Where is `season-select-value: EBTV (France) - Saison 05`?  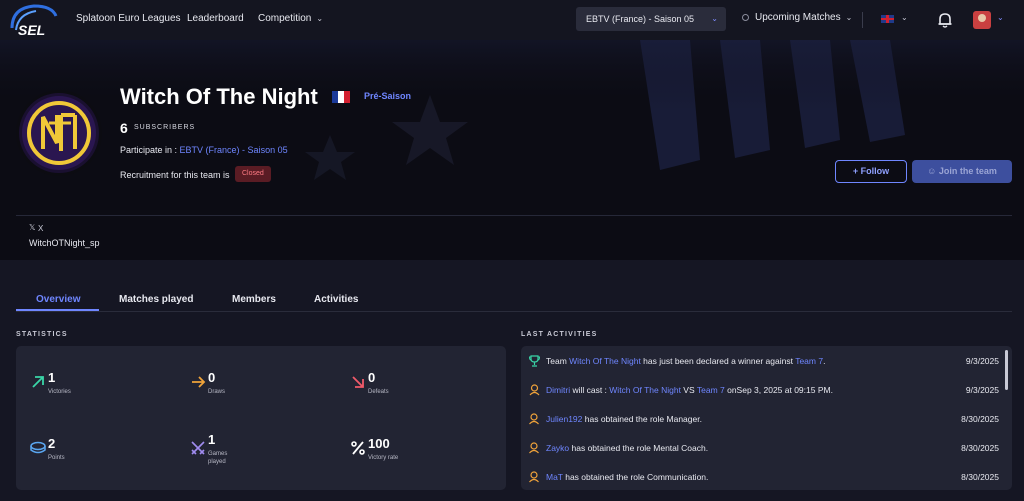 season-select-value: EBTV (France) - Saison 05 is located at coordinates (640, 19).